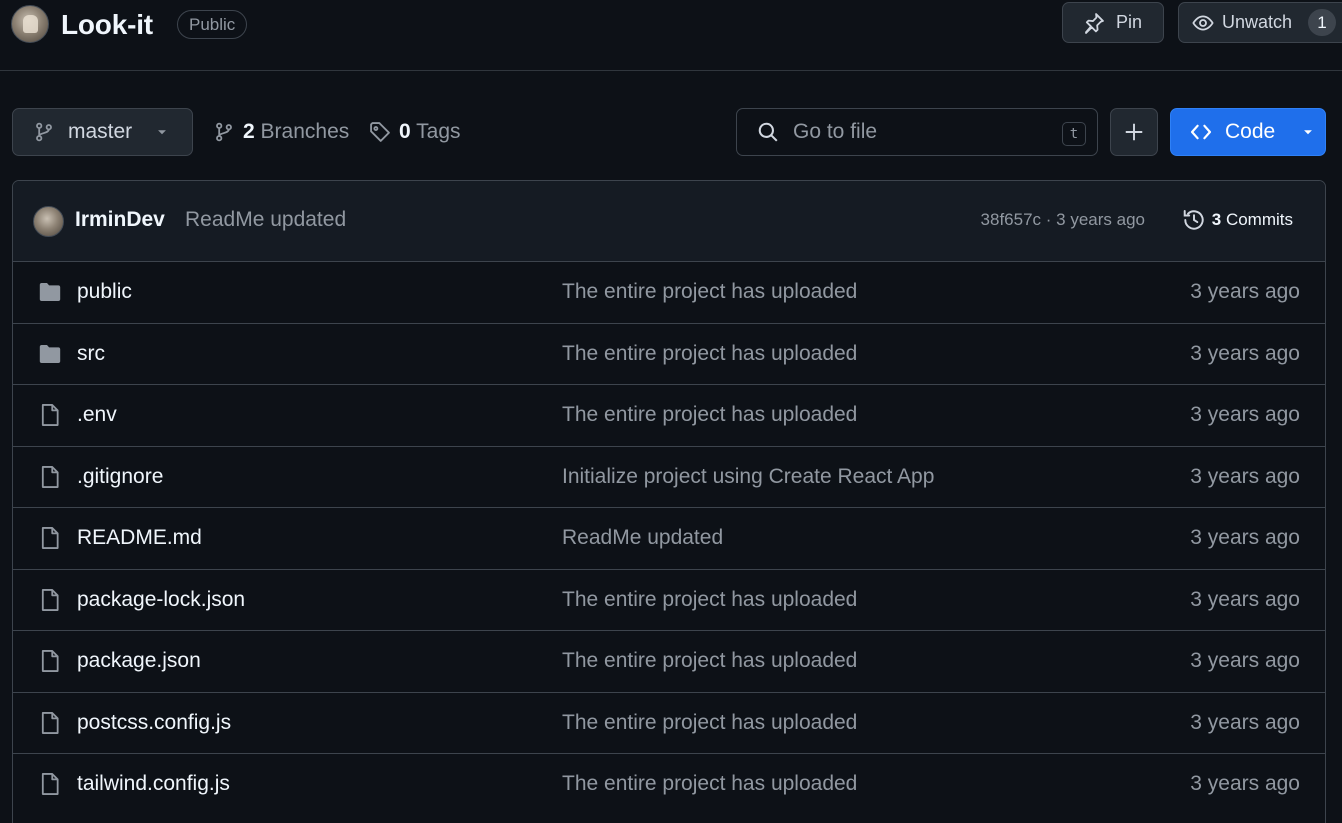  What do you see at coordinates (415, 132) in the screenshot?
I see `tags-link: 0 Tags` at bounding box center [415, 132].